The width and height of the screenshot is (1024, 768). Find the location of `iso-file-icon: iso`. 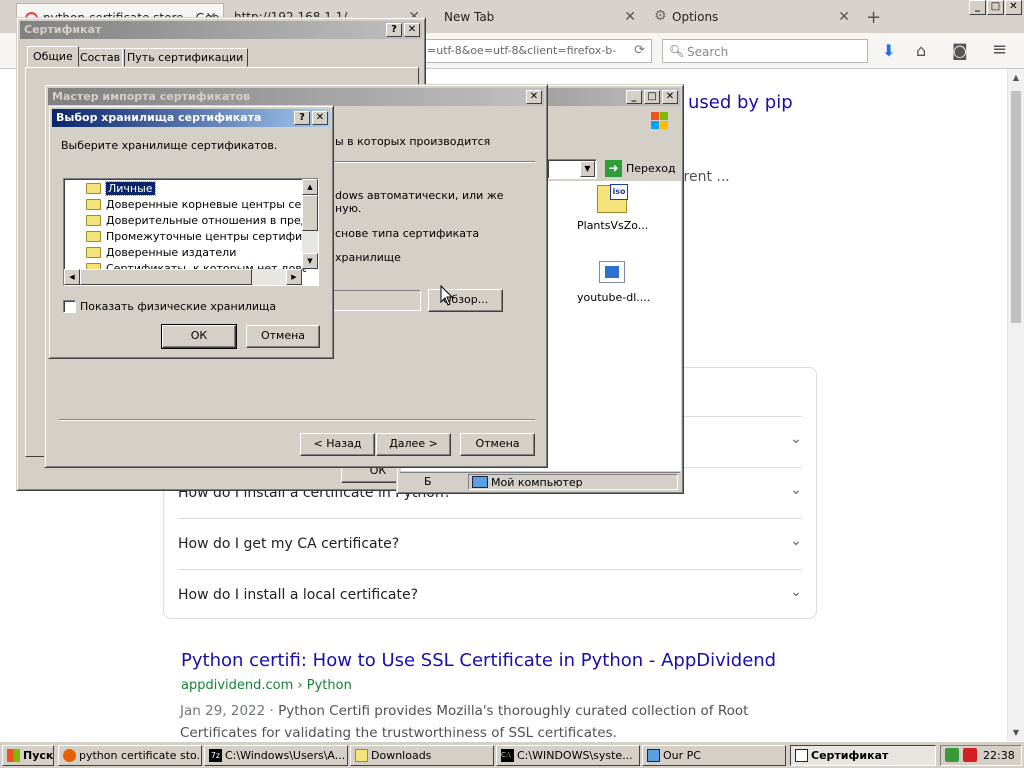

iso-file-icon: iso is located at coordinates (612, 198).